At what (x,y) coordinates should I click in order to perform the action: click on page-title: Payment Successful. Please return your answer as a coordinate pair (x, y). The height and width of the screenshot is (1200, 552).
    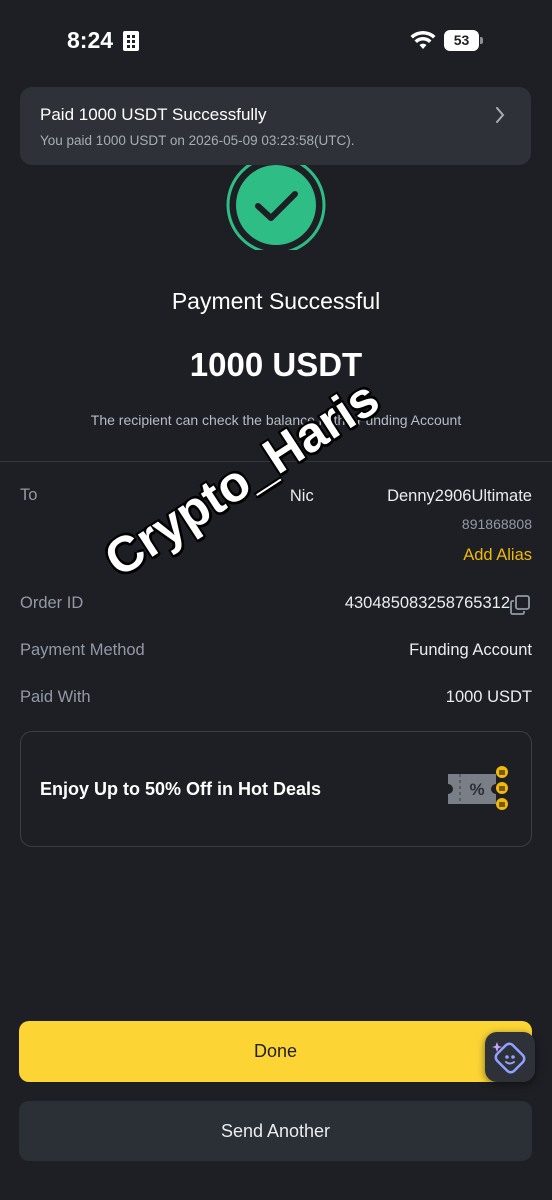
    Looking at the image, I should click on (276, 301).